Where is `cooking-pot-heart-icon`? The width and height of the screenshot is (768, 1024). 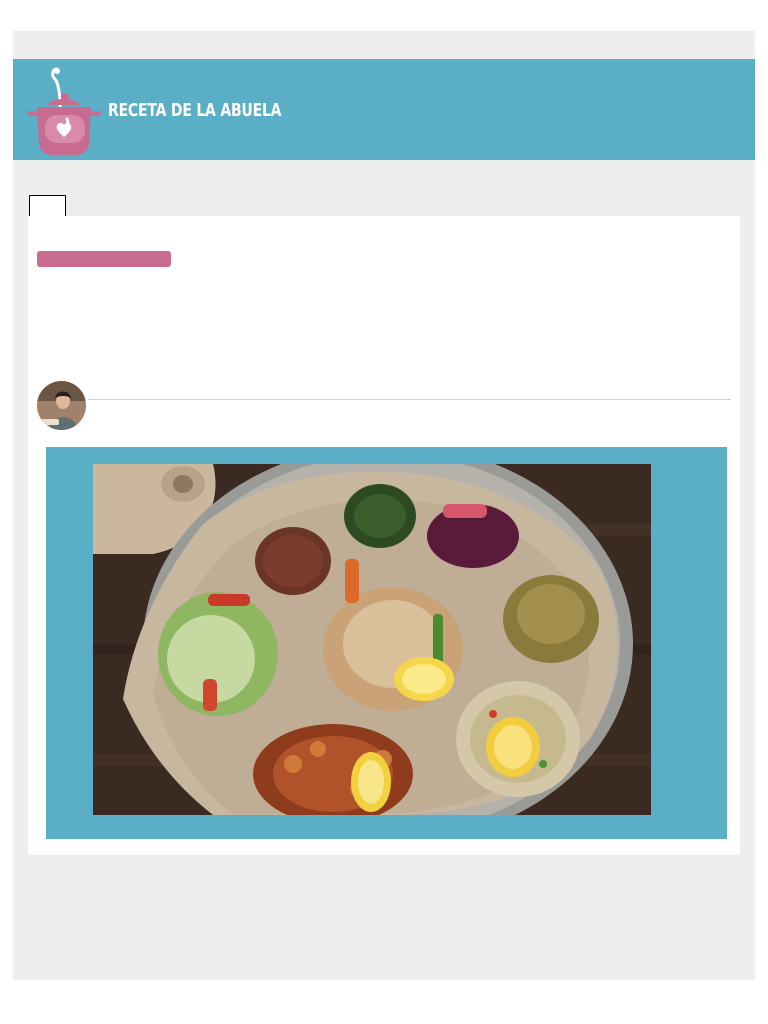 cooking-pot-heart-icon is located at coordinates (64, 111).